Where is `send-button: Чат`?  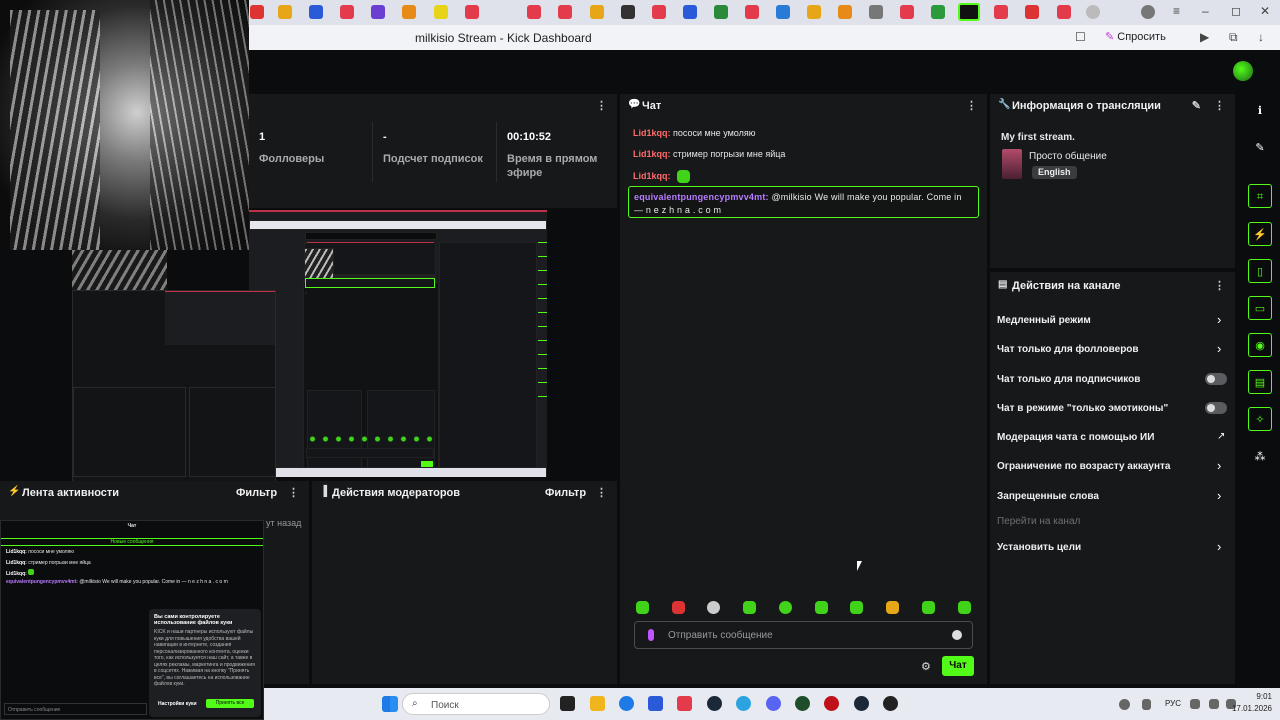
send-button: Чат is located at coordinates (958, 666).